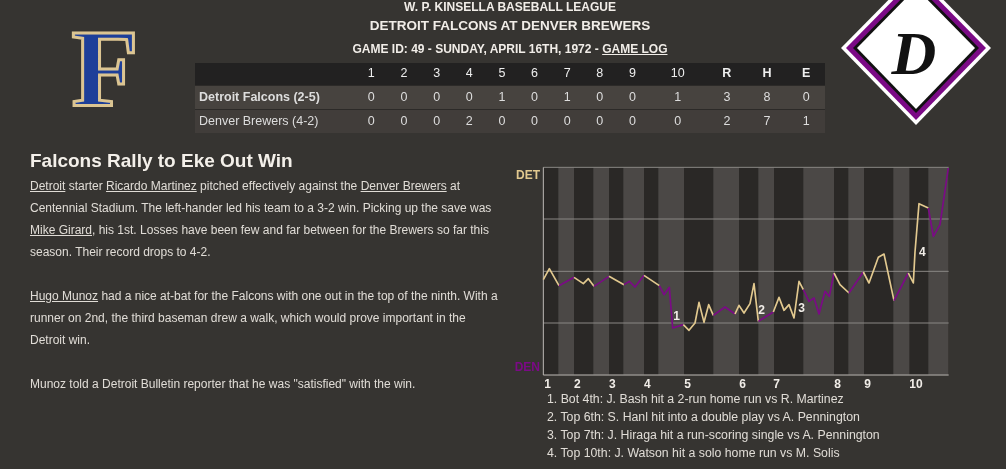 The image size is (1006, 469). What do you see at coordinates (275, 97) in the screenshot?
I see `team-name: Detroit Falcons (2-5)` at bounding box center [275, 97].